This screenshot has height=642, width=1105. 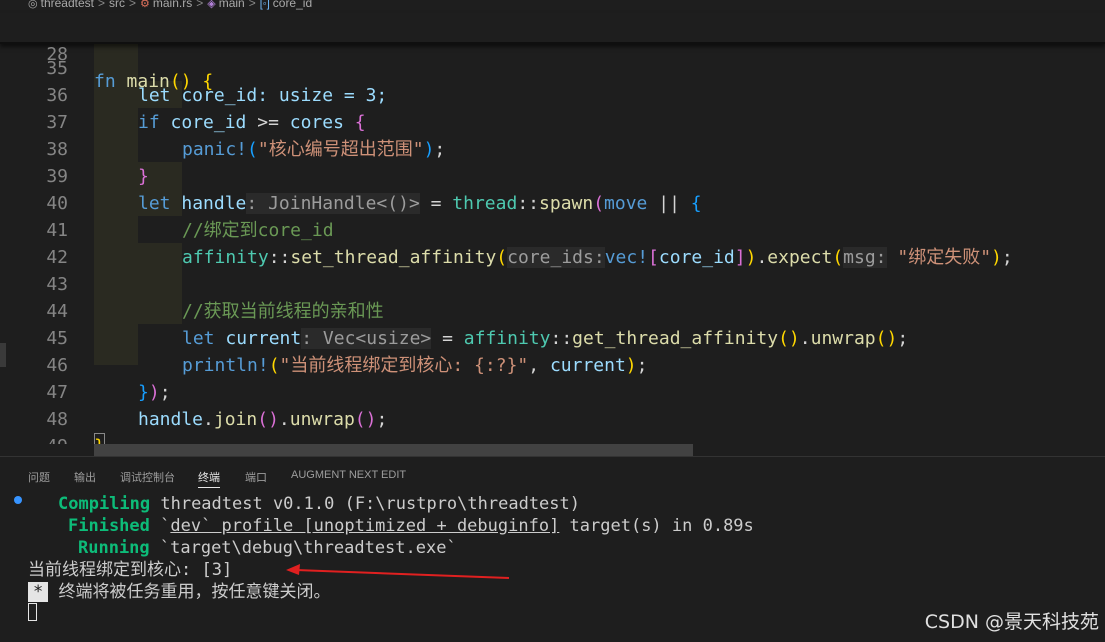 I want to click on sticky-scroll-header: 28 fn main() {, so click(x=552, y=52).